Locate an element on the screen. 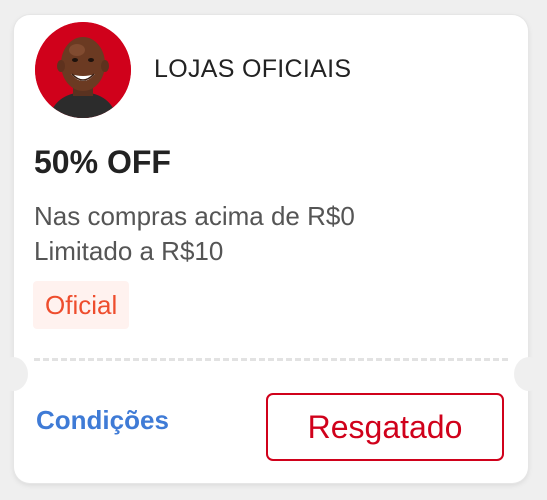 The image size is (547, 500). discount-title: 50% OFF is located at coordinates (102, 162).